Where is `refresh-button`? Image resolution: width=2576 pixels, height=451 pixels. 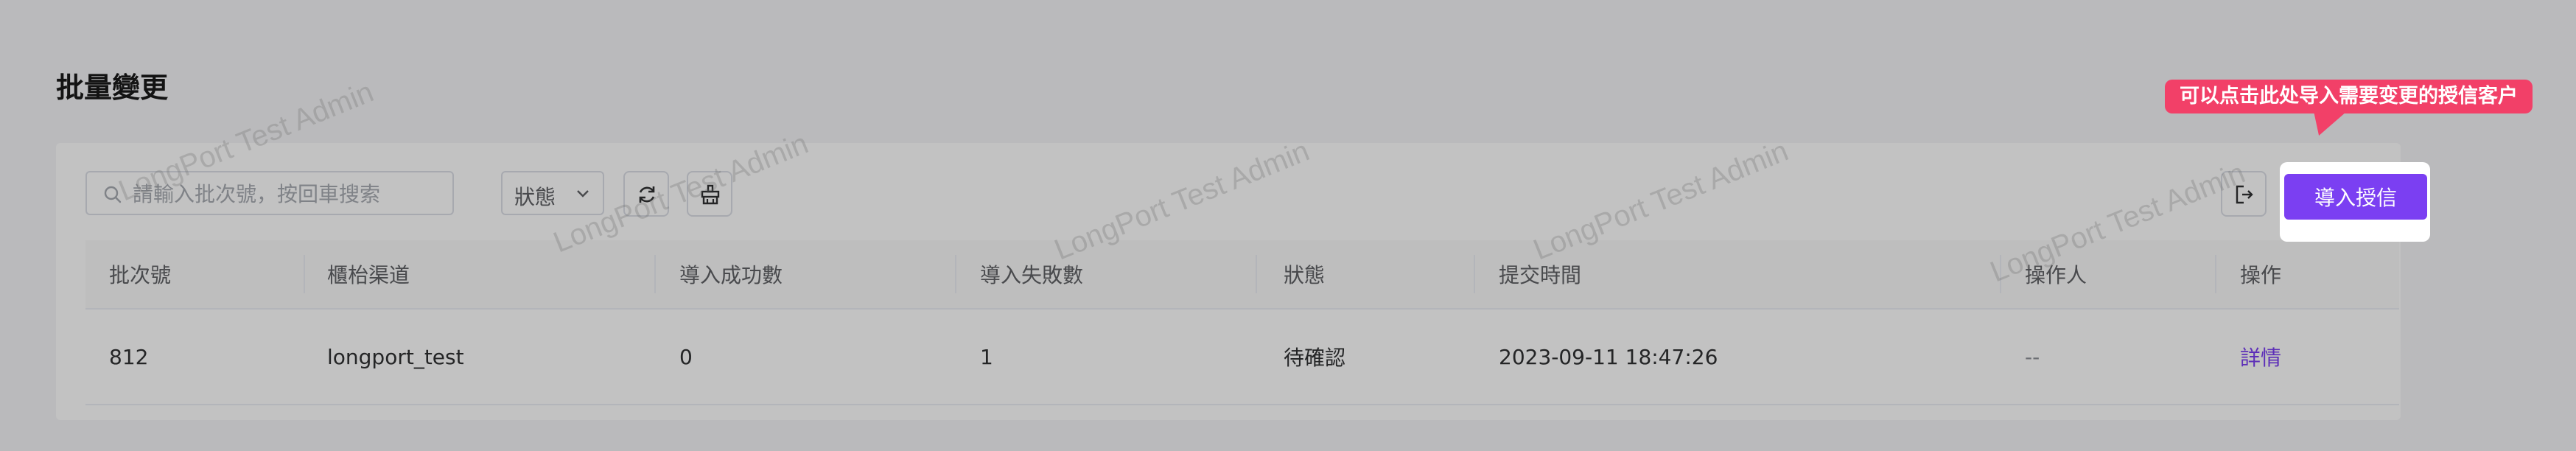
refresh-button is located at coordinates (646, 194).